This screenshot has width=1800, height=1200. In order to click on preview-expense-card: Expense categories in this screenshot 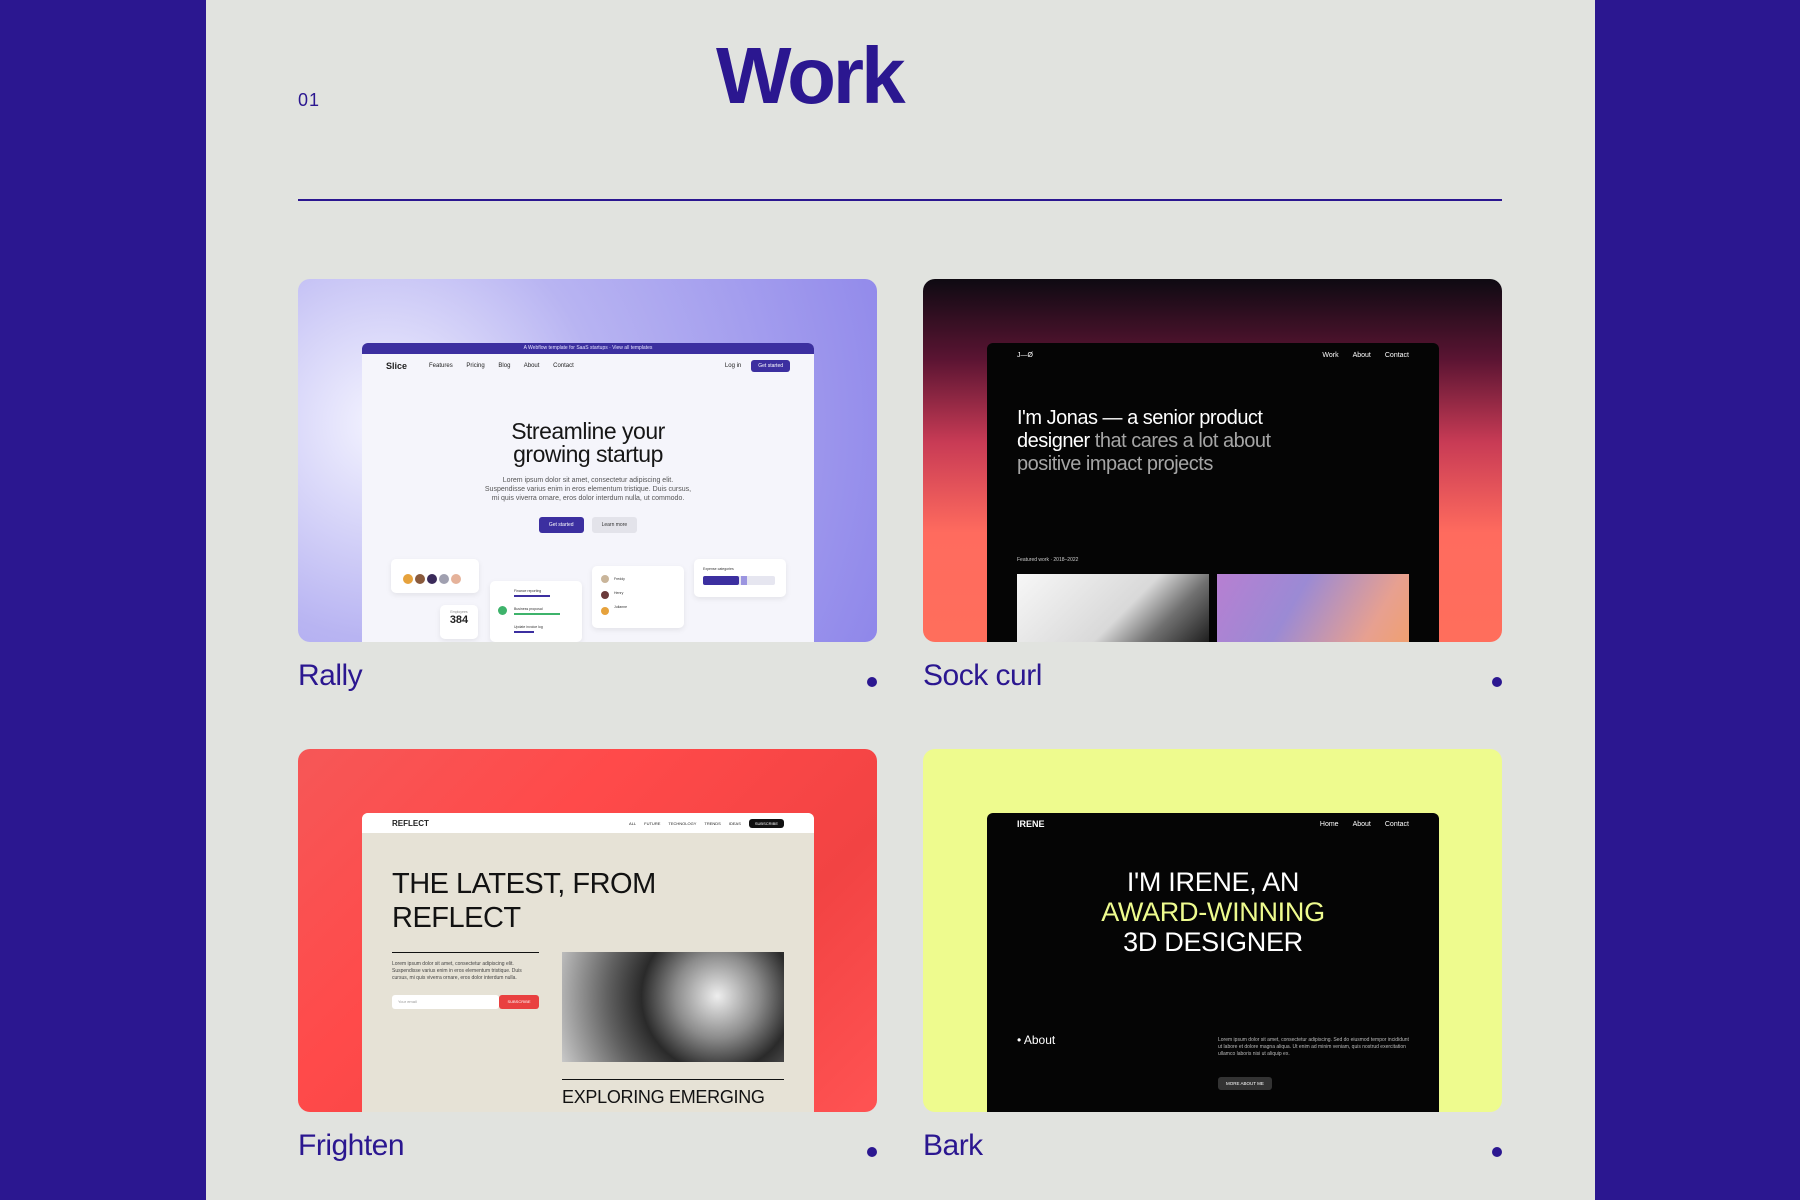, I will do `click(740, 578)`.